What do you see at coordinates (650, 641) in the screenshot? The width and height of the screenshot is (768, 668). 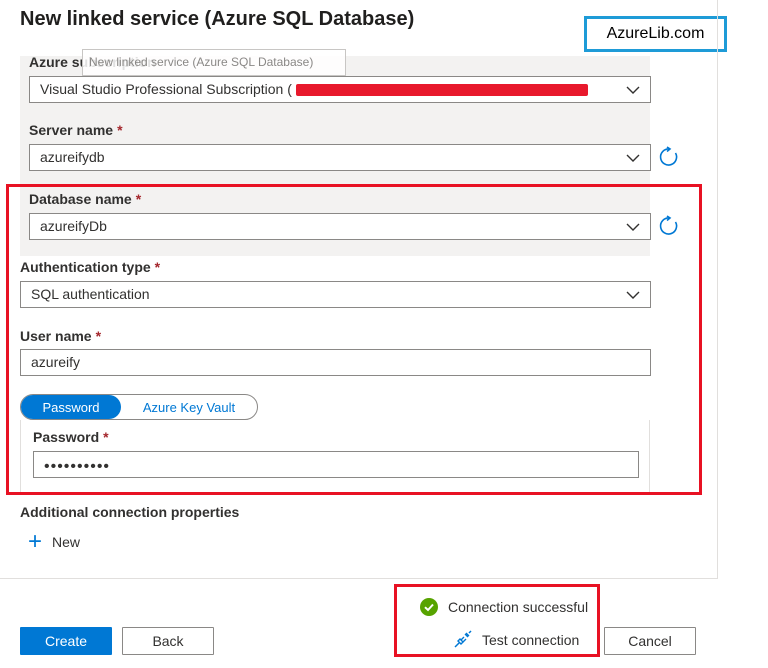 I see `cancel-button: Cancel` at bounding box center [650, 641].